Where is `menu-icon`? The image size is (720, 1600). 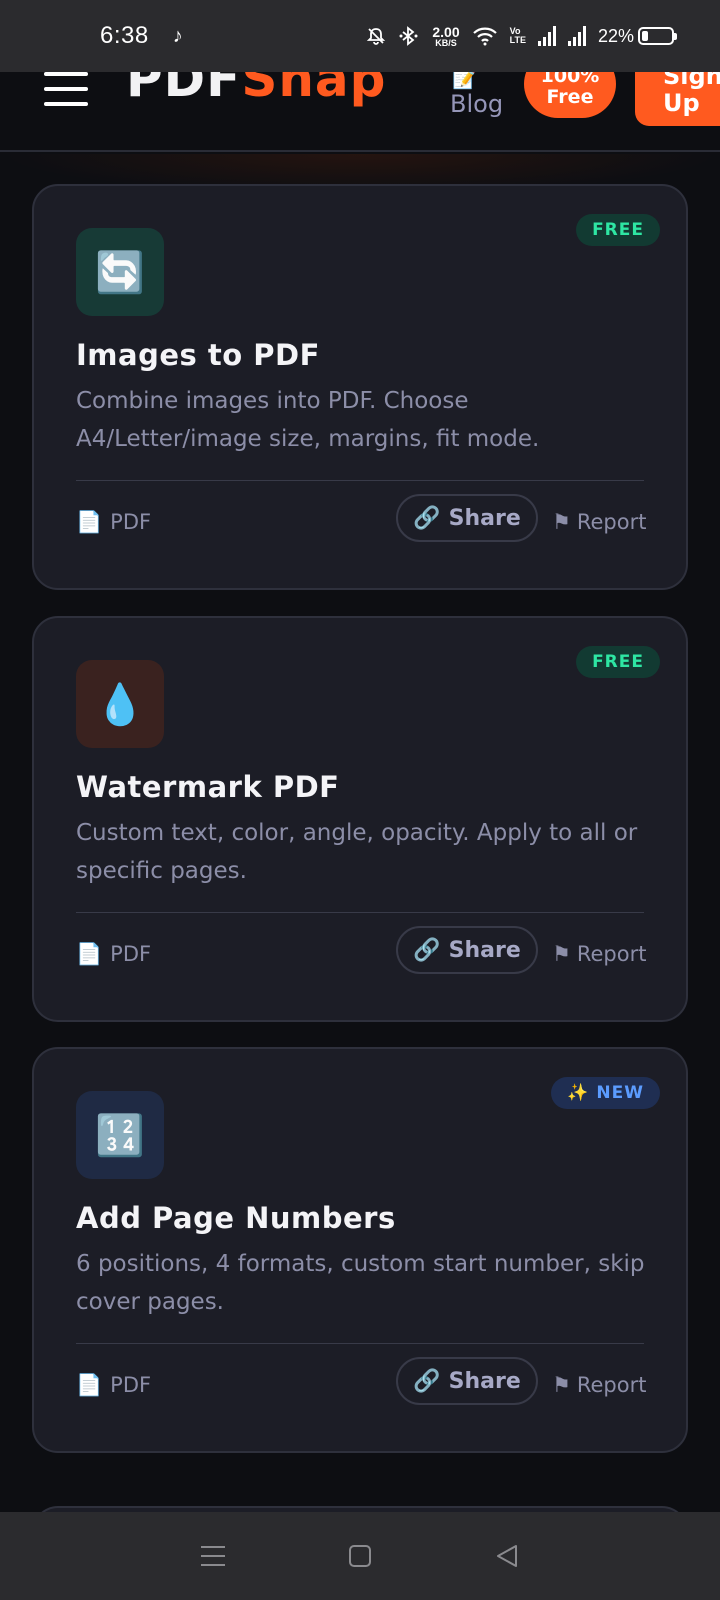 menu-icon is located at coordinates (66, 89).